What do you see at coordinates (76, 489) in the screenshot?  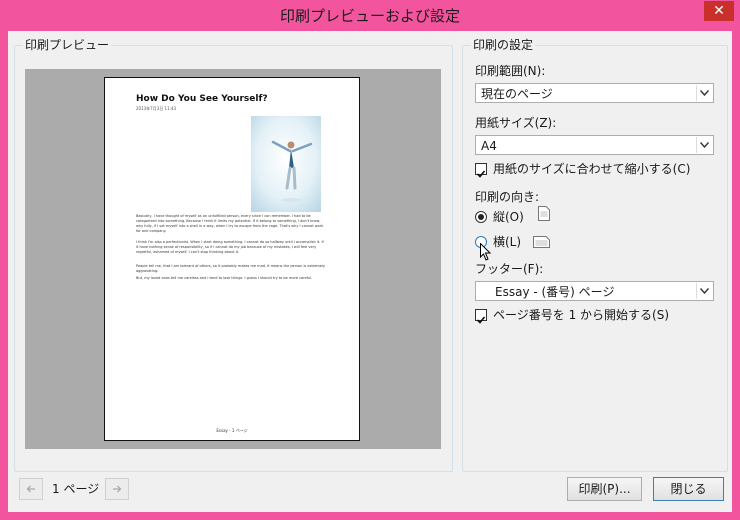 I see `page-indicator: 1 ページ` at bounding box center [76, 489].